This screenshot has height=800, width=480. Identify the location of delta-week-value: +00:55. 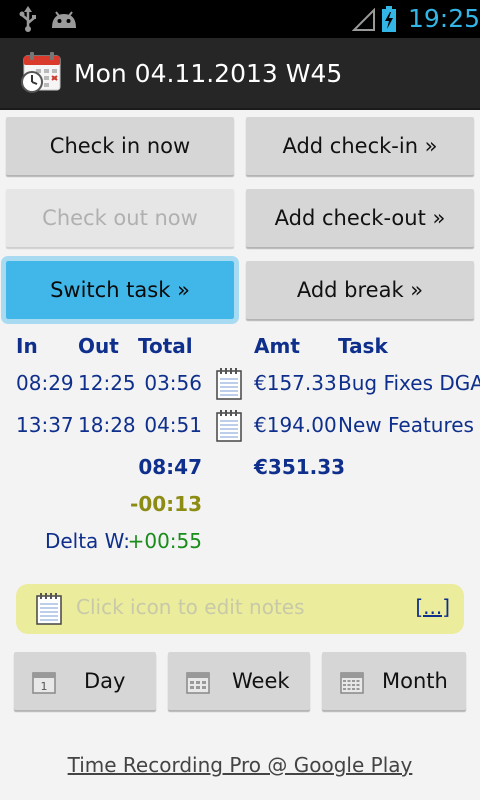
(164, 541).